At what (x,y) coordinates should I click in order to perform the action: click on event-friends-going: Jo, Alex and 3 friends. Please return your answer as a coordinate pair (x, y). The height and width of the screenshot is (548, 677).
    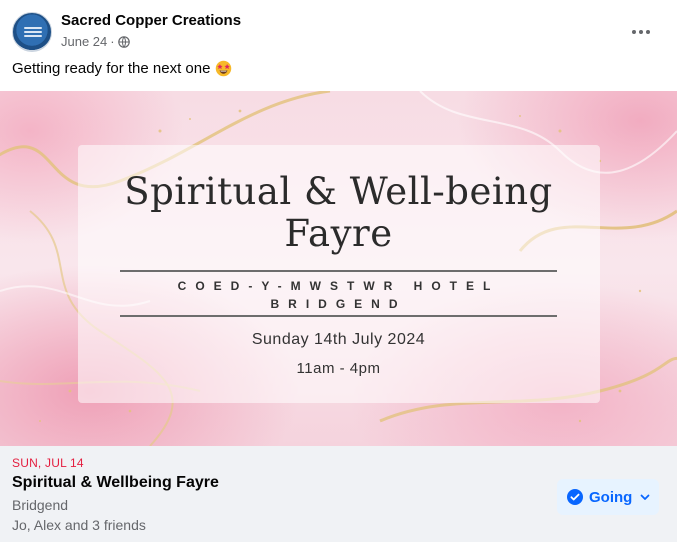
    Looking at the image, I should click on (79, 525).